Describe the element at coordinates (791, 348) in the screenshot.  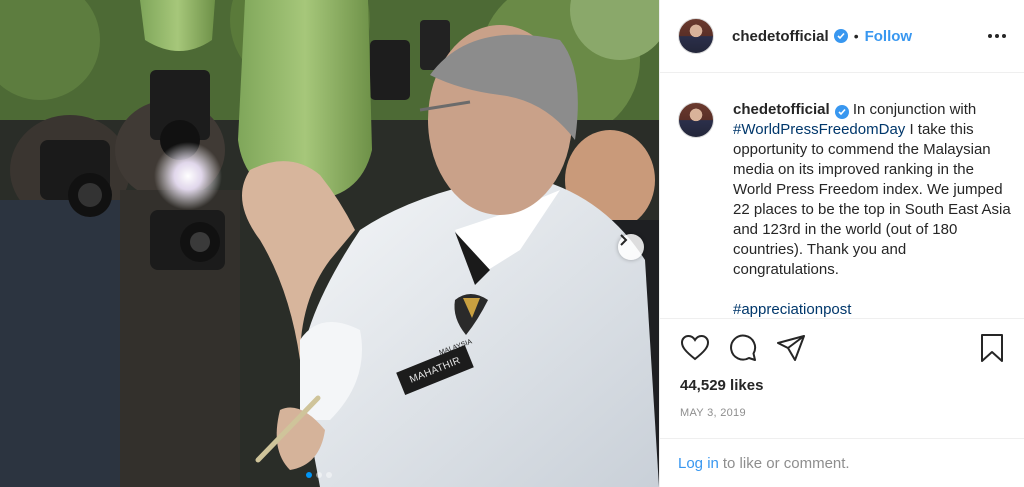
I see `share-icon` at that location.